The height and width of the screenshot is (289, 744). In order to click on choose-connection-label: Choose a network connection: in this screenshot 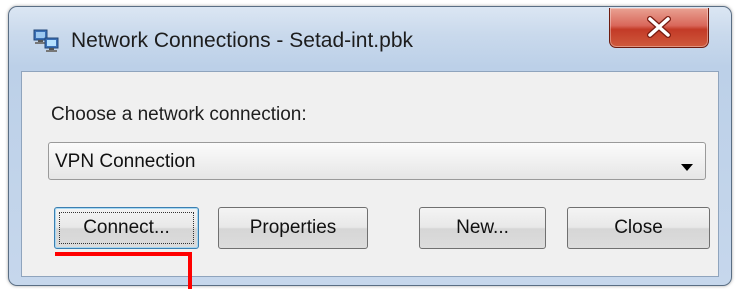, I will do `click(179, 114)`.